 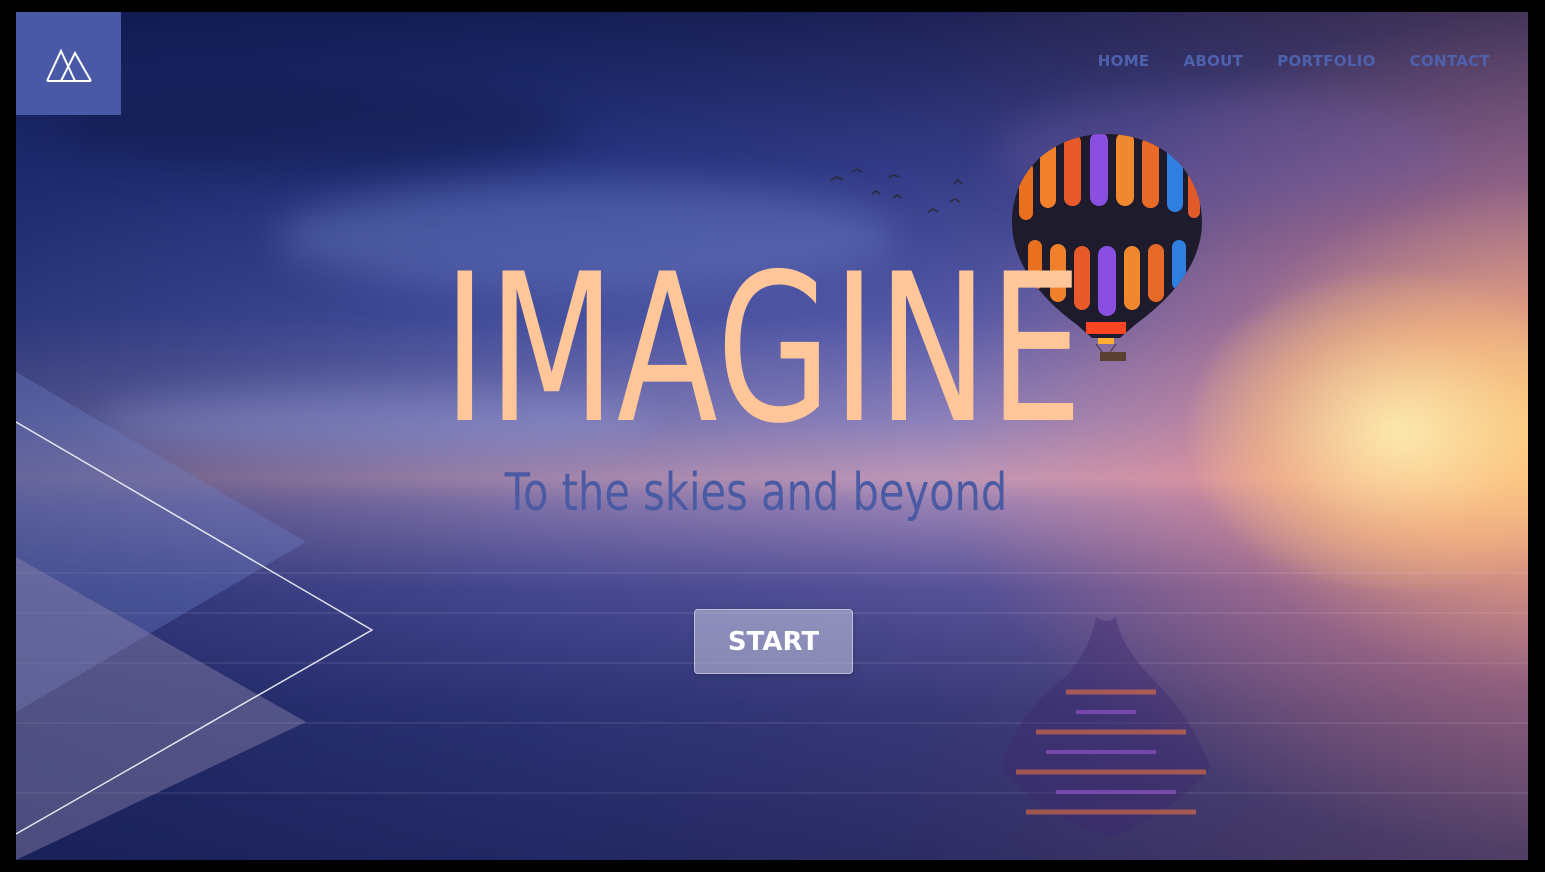 I want to click on birds, so click(x=896, y=190).